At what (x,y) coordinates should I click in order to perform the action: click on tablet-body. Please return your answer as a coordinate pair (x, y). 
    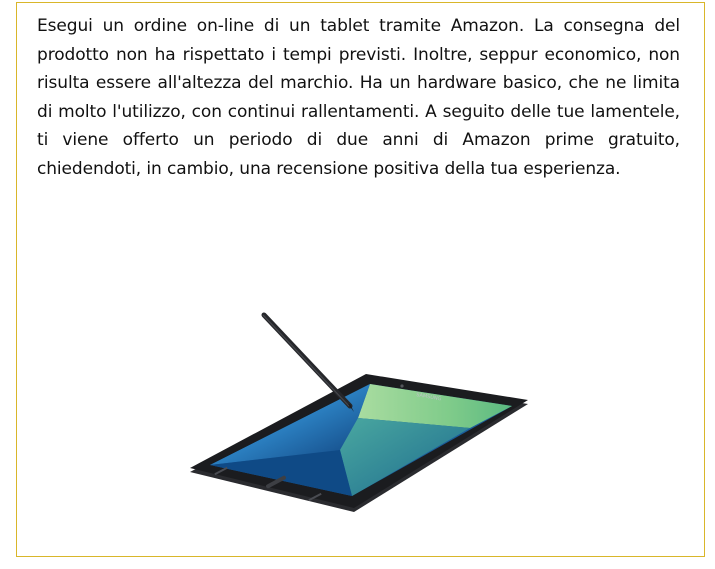
    Looking at the image, I should click on (359, 443).